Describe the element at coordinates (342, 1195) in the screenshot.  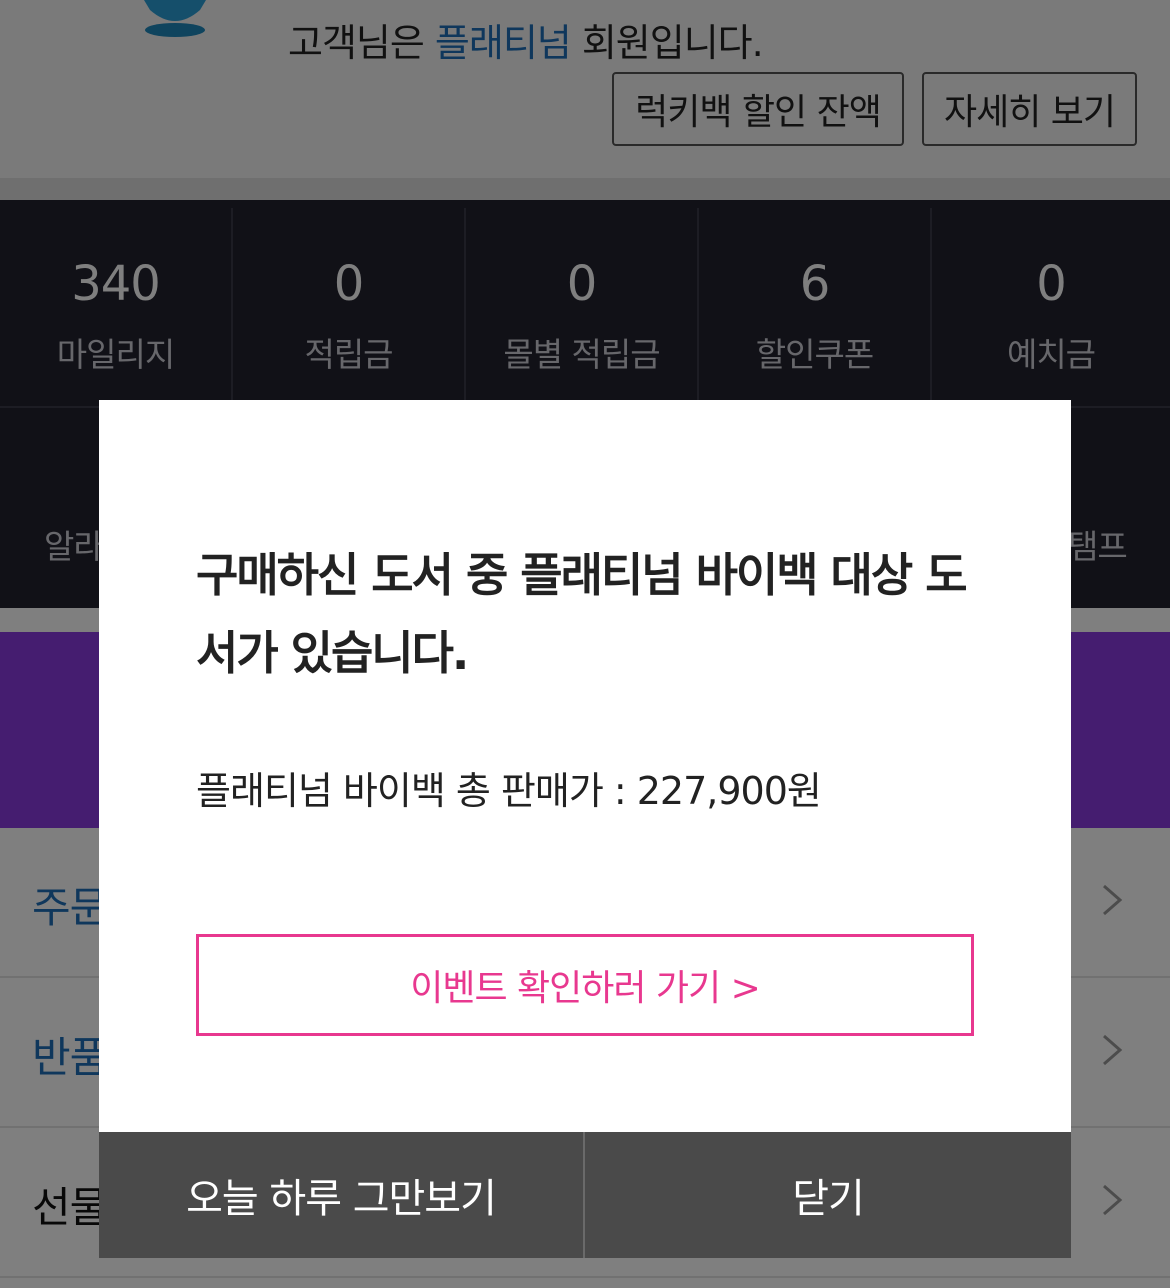
I see `dont-show-today-button: 오늘 하루 그만보기` at that location.